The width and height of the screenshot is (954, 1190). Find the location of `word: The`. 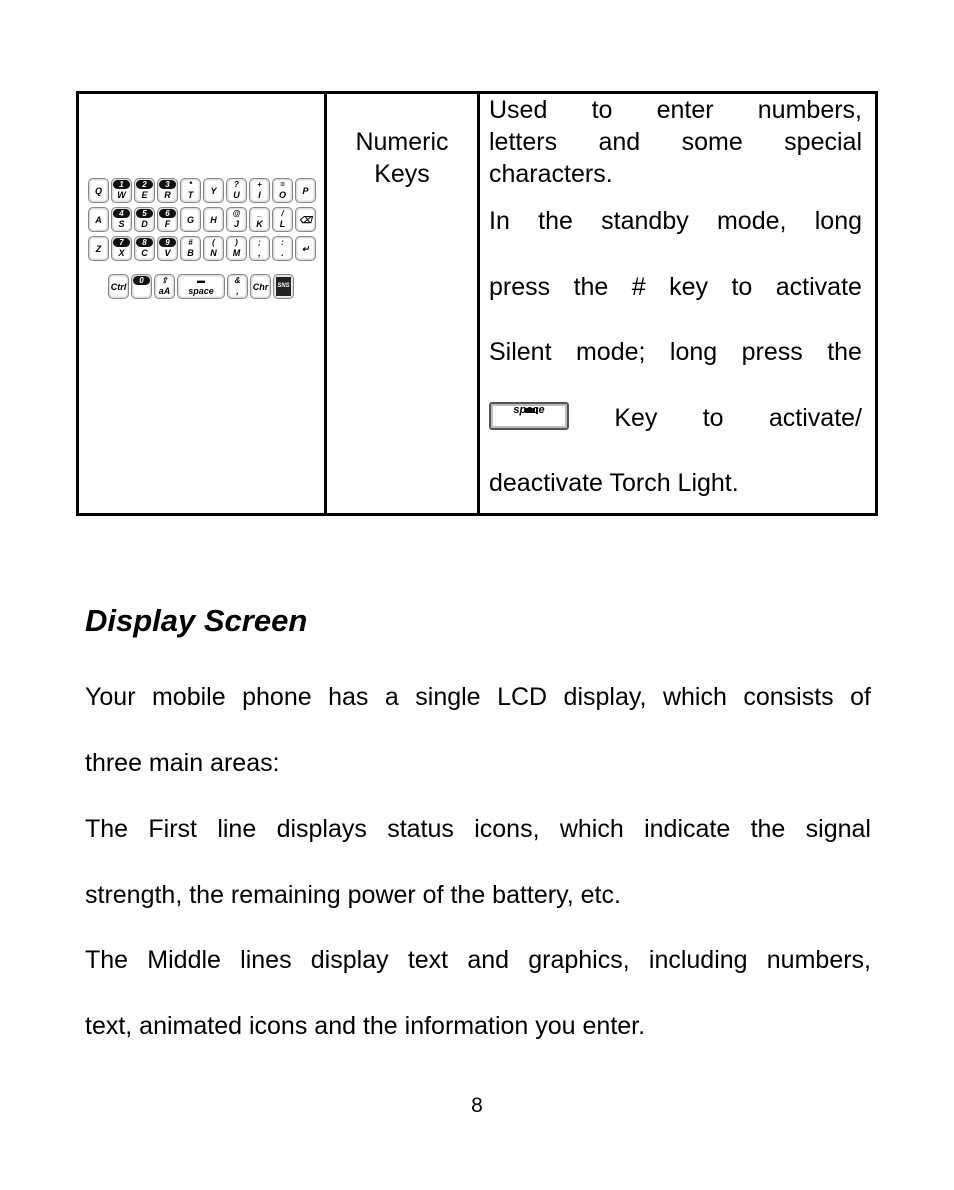

word: The is located at coordinates (107, 960).